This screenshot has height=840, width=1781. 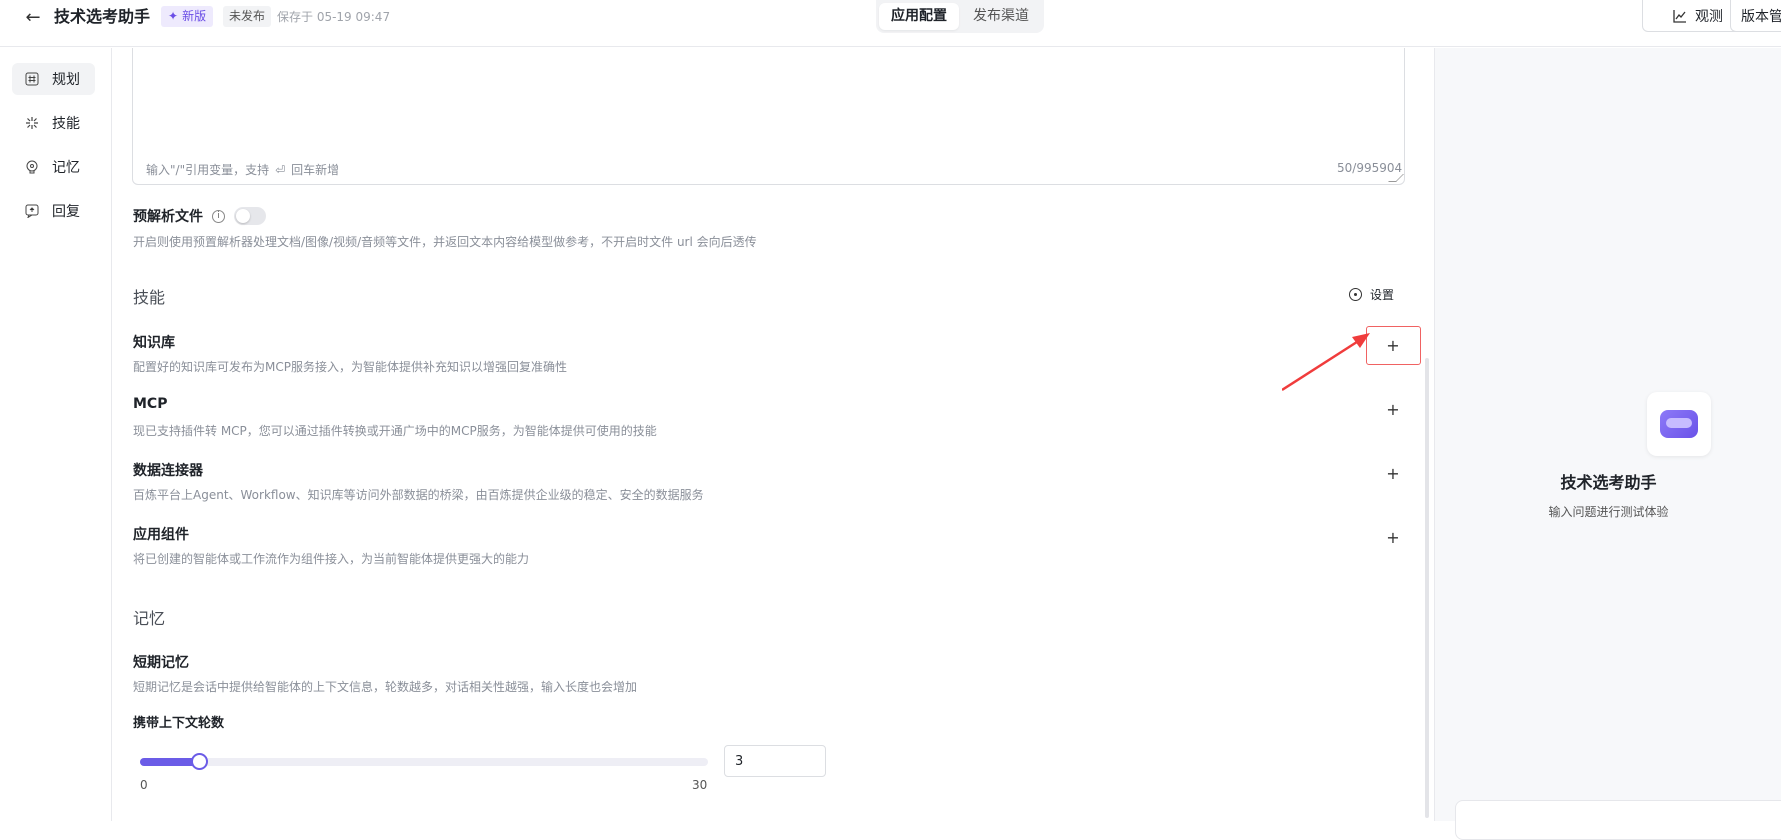 What do you see at coordinates (32, 211) in the screenshot?
I see `reply-icon` at bounding box center [32, 211].